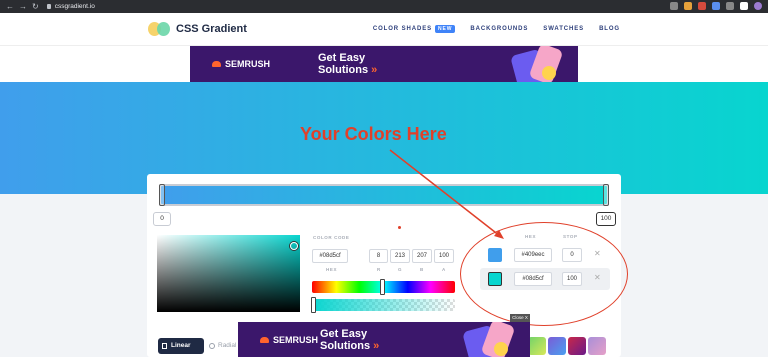 This screenshot has width=768, height=357. Describe the element at coordinates (384, 339) in the screenshot. I see `bottom-ad-banner: SEMRUSH Get Easy Solutions »` at that location.